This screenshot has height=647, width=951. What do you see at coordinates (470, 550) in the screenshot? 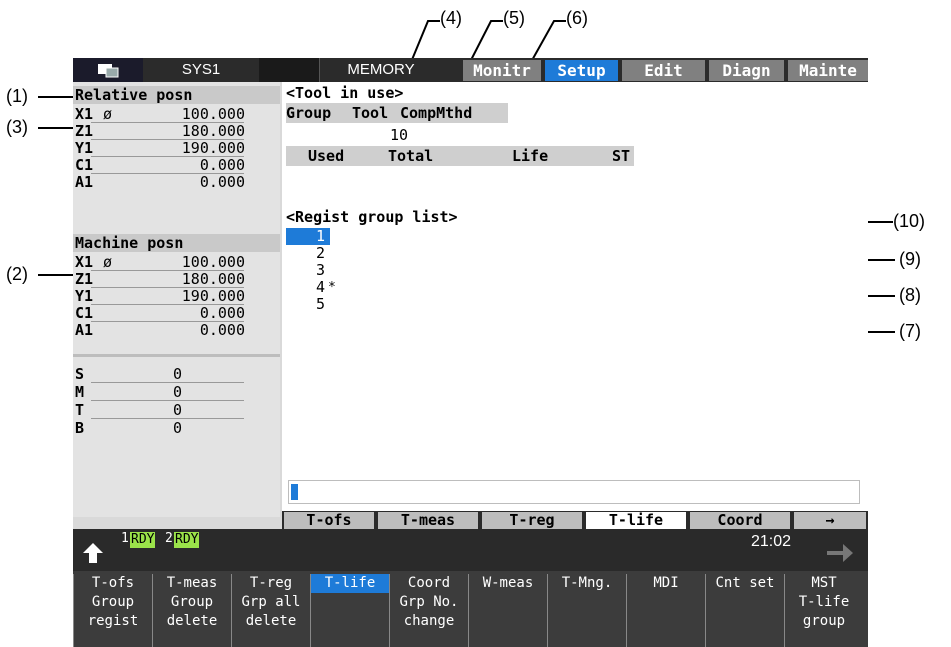
I see `status-bar: 1 RDY 2 RDY 21:02` at bounding box center [470, 550].